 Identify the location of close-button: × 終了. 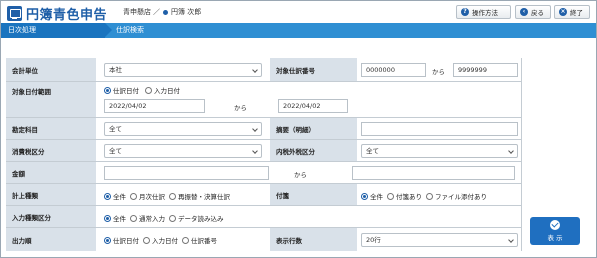
(572, 12).